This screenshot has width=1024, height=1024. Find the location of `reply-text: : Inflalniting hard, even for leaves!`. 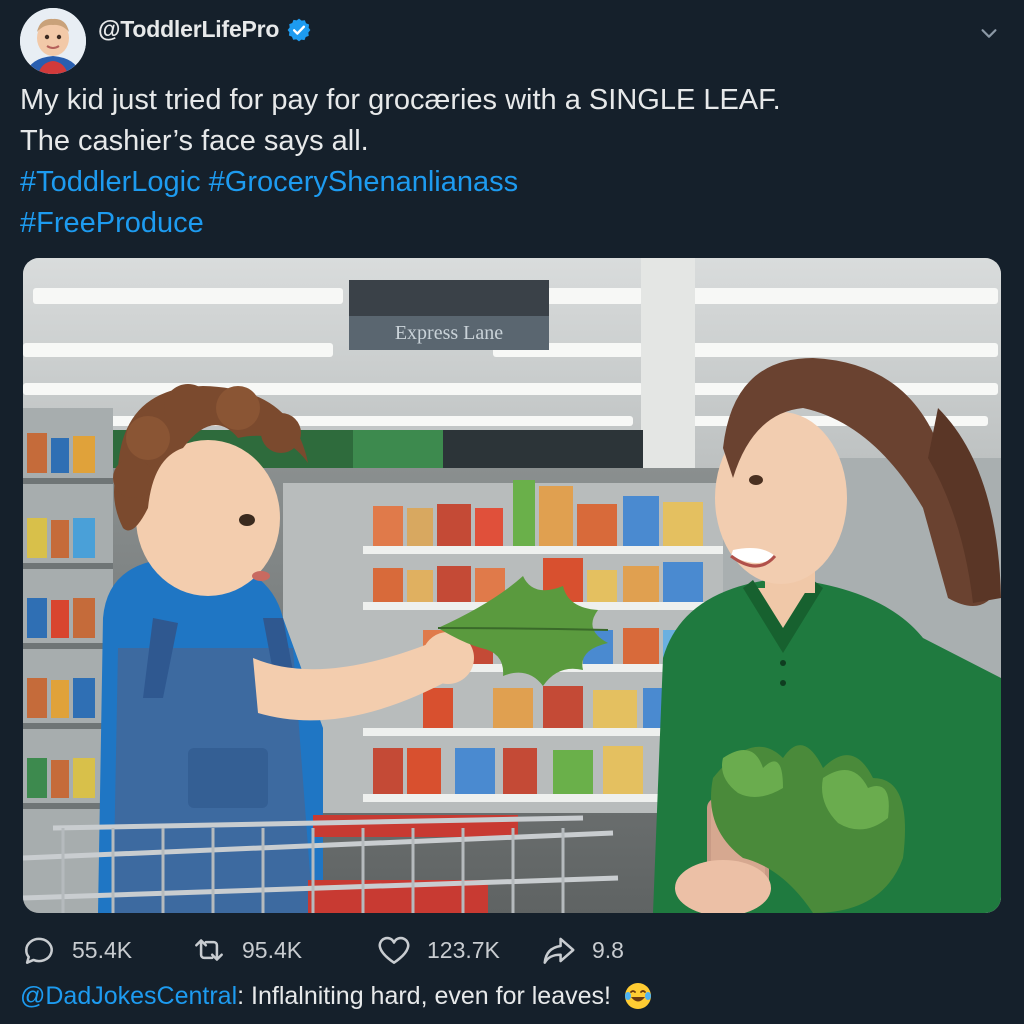

reply-text: : Inflalniting hard, even for leaves! is located at coordinates (424, 996).